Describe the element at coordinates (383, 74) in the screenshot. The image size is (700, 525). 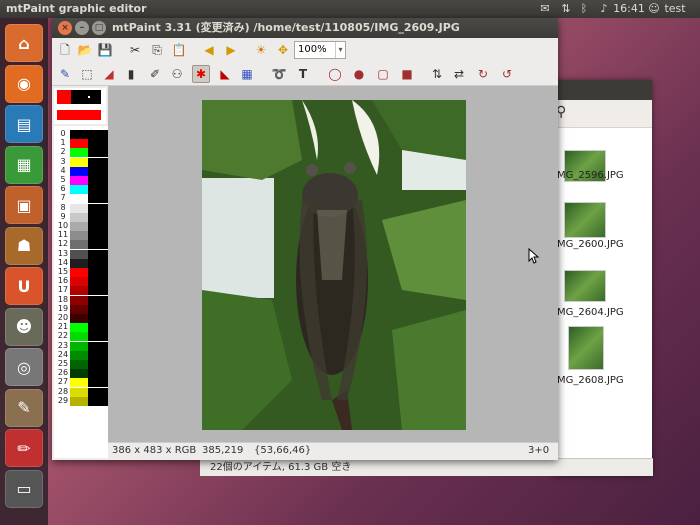
I see `rectangle-outline-icon: ▢` at that location.